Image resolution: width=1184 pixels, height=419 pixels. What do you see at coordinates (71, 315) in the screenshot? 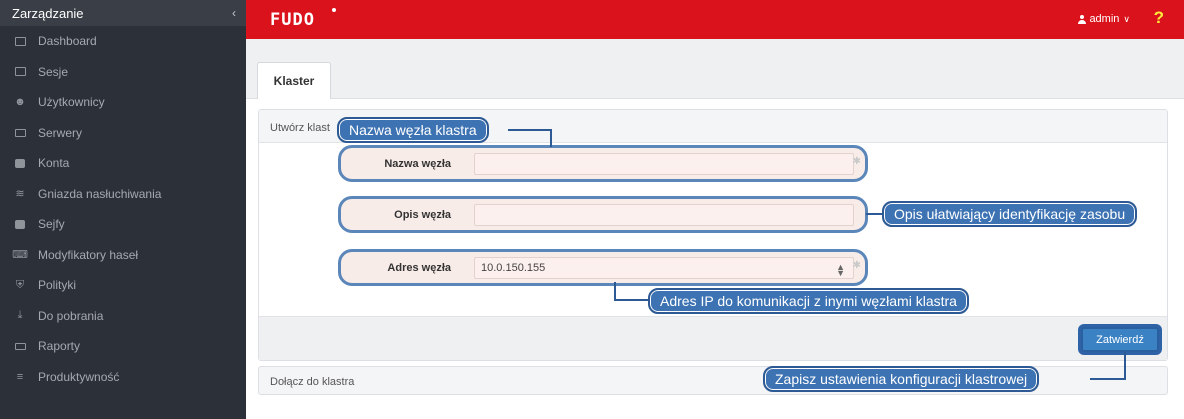
I see `sidebar-item-label: Do pobrania` at bounding box center [71, 315].